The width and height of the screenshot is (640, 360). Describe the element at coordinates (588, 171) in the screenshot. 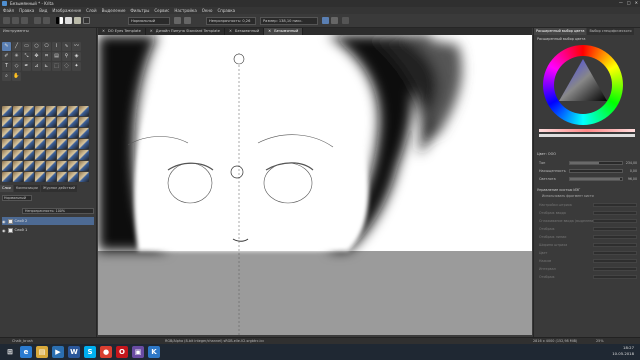

I see `saturation-slider-row: Насыщенность 0,00` at that location.